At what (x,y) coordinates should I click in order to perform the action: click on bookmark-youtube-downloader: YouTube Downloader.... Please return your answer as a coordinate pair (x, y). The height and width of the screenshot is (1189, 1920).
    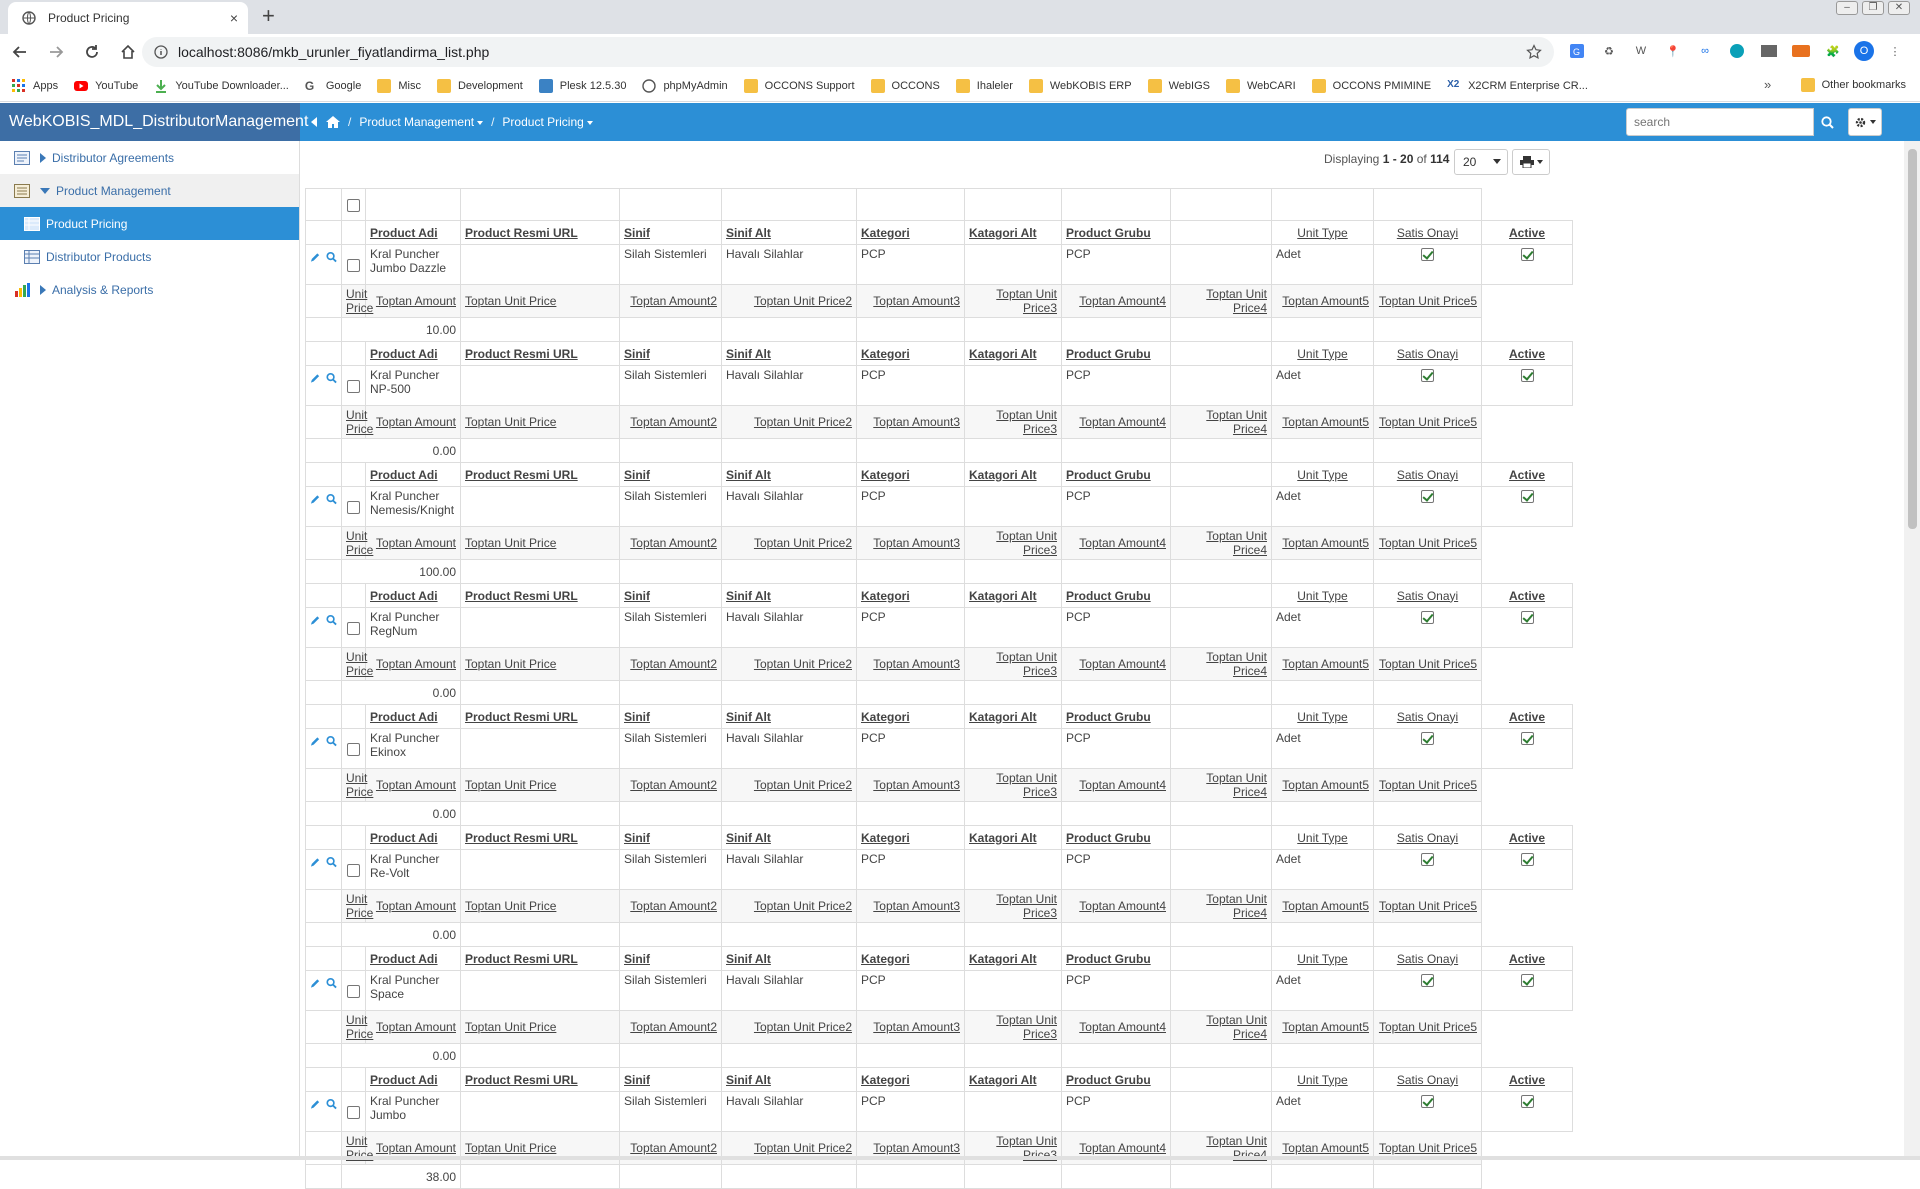
    Looking at the image, I should click on (221, 86).